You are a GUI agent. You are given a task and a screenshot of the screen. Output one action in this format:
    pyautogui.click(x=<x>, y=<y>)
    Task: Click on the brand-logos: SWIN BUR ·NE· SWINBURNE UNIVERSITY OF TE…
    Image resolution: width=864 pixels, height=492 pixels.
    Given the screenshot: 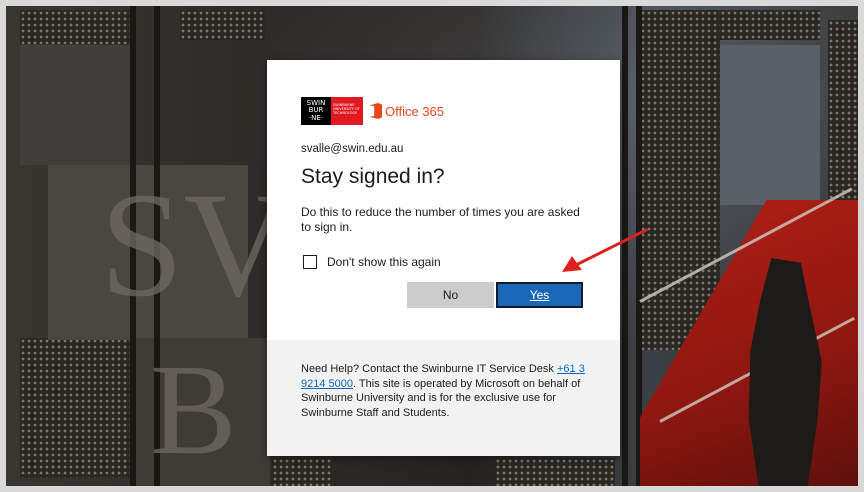 What is the action you would take?
    pyautogui.click(x=372, y=111)
    